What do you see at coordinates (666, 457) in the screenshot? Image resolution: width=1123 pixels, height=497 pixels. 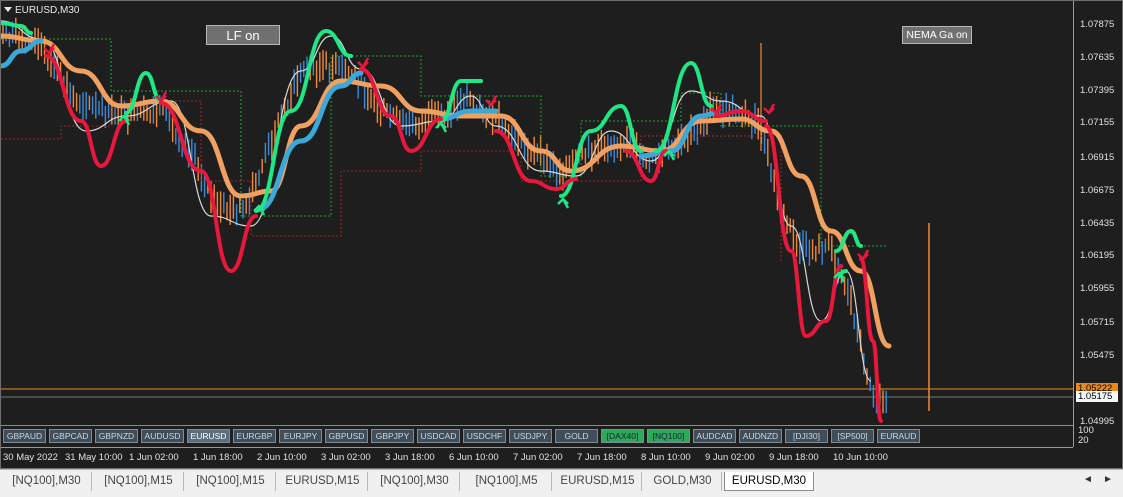 I see `time-label: 8 Jun 10:00` at bounding box center [666, 457].